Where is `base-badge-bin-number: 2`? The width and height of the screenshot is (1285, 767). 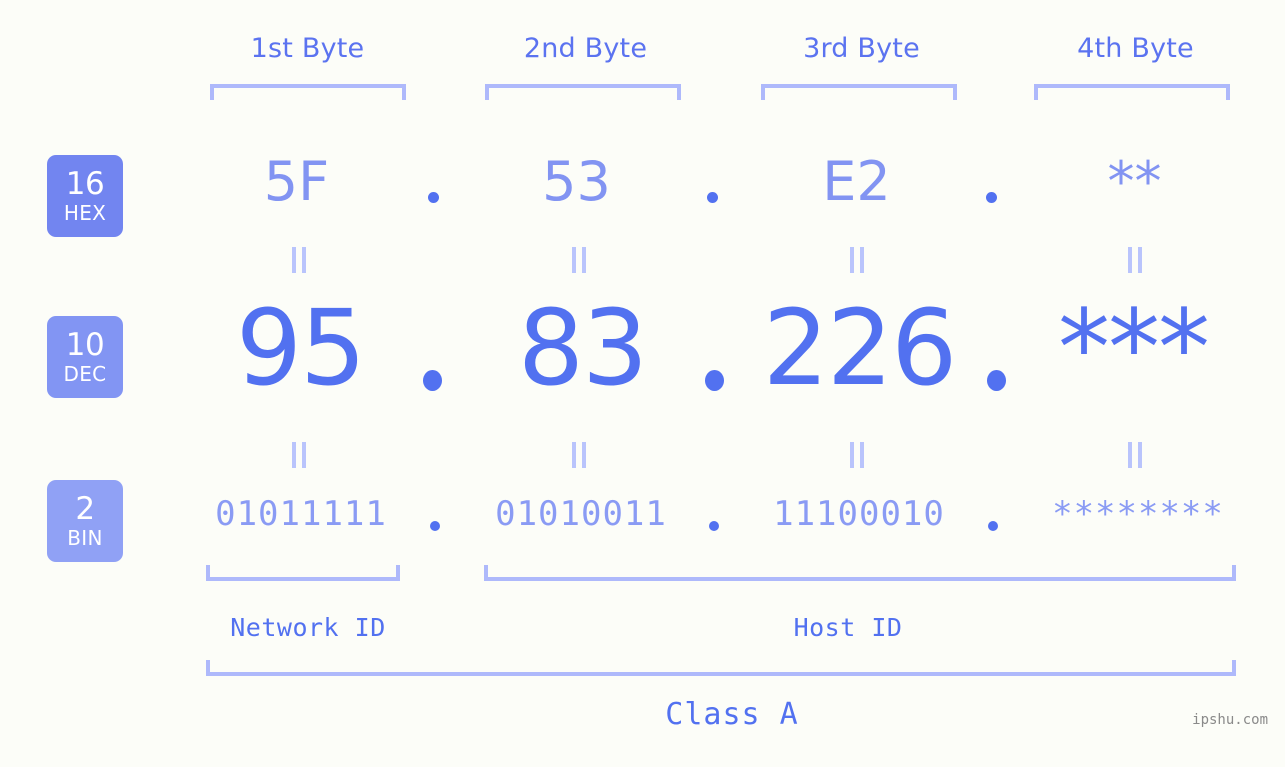 base-badge-bin-number: 2 is located at coordinates (85, 509).